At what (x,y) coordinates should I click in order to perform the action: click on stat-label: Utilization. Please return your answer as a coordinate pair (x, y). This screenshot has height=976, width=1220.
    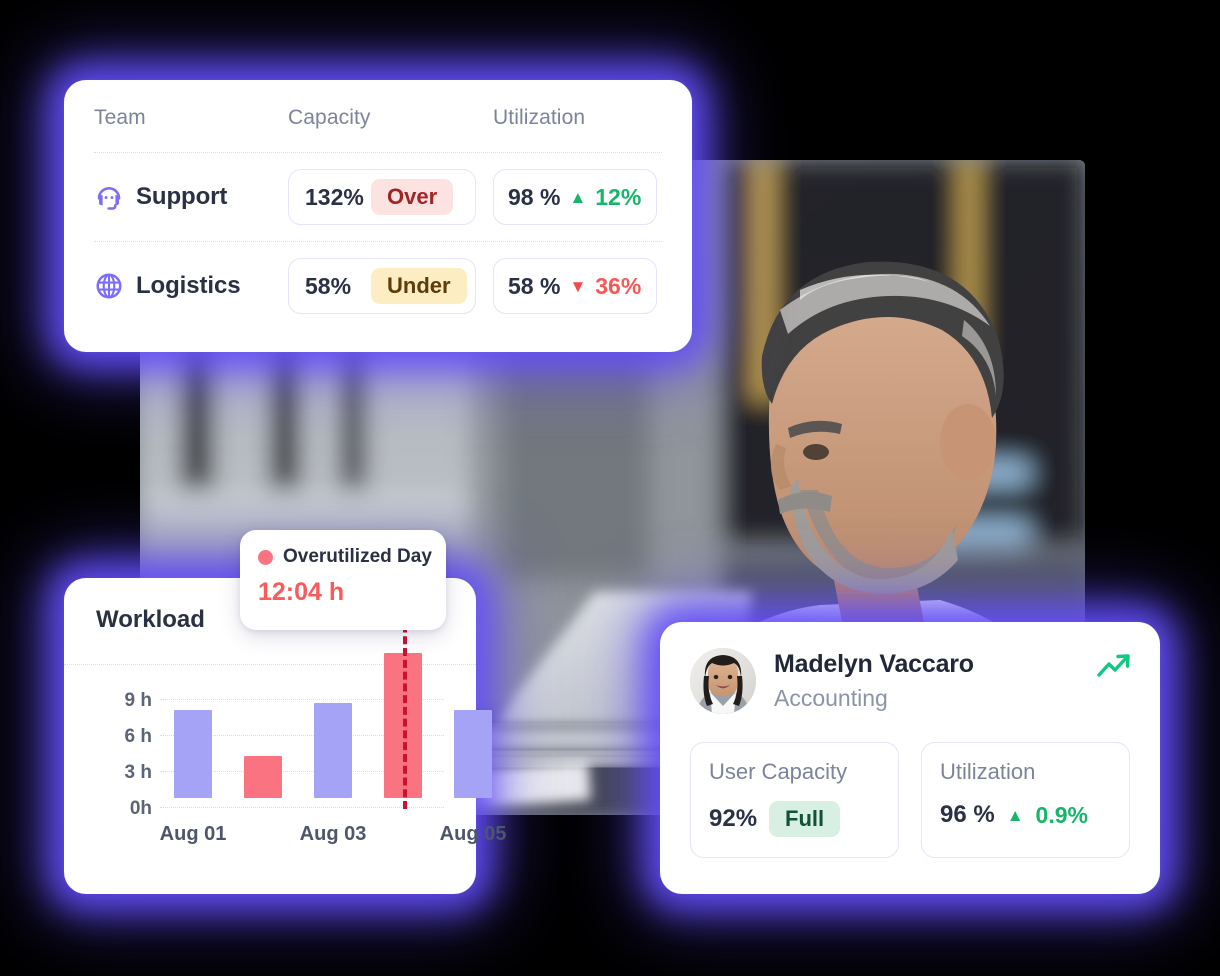
    Looking at the image, I should click on (988, 771).